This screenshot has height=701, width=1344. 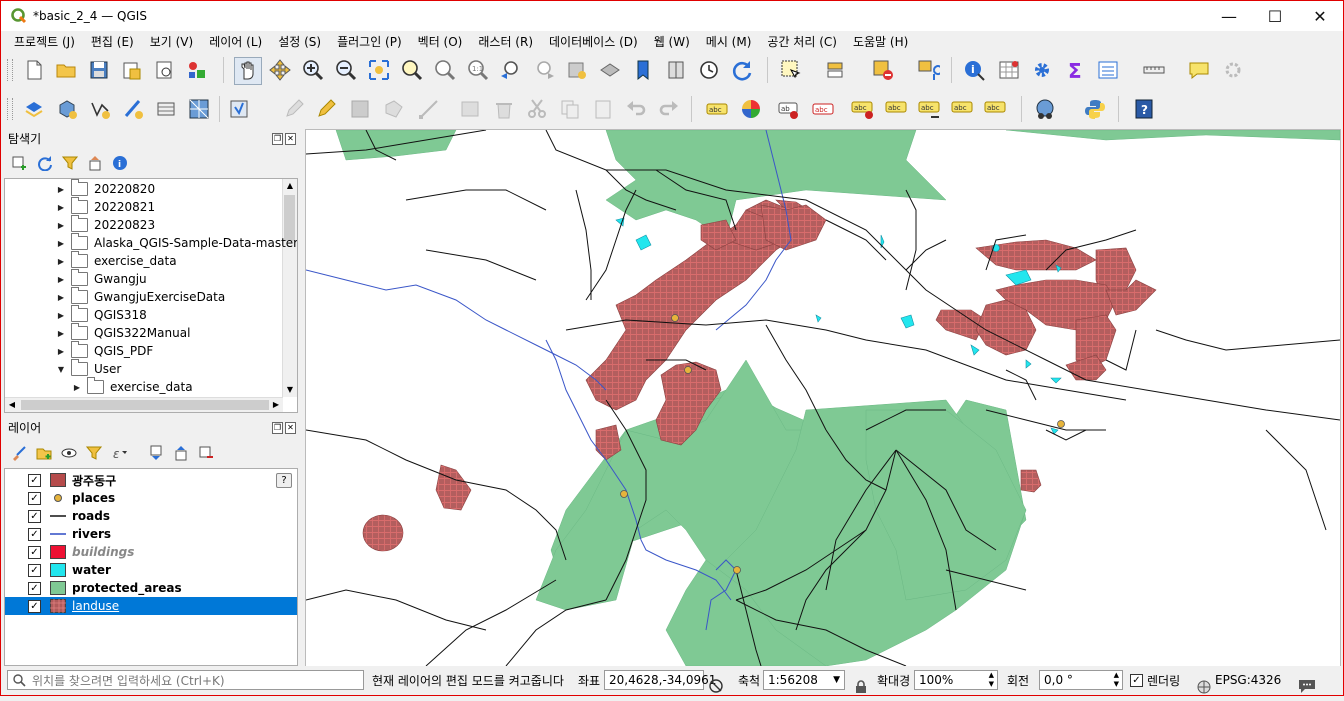 What do you see at coordinates (66, 70) in the screenshot?
I see `open-project-icon` at bounding box center [66, 70].